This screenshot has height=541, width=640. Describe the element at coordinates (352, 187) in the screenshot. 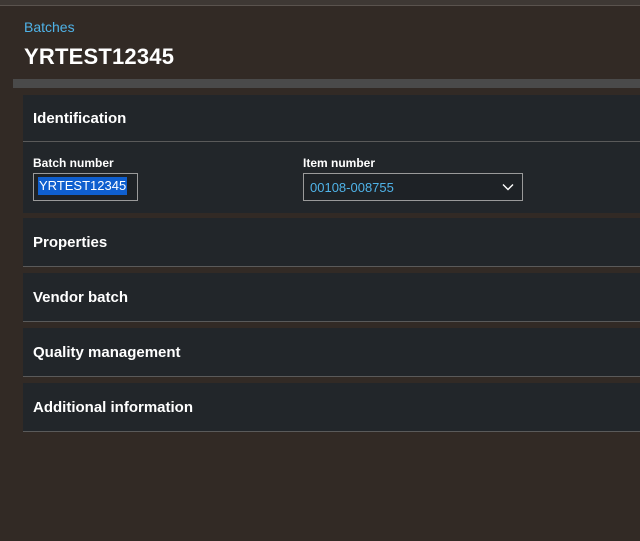

I see `item-number-value: 00108-008755` at that location.